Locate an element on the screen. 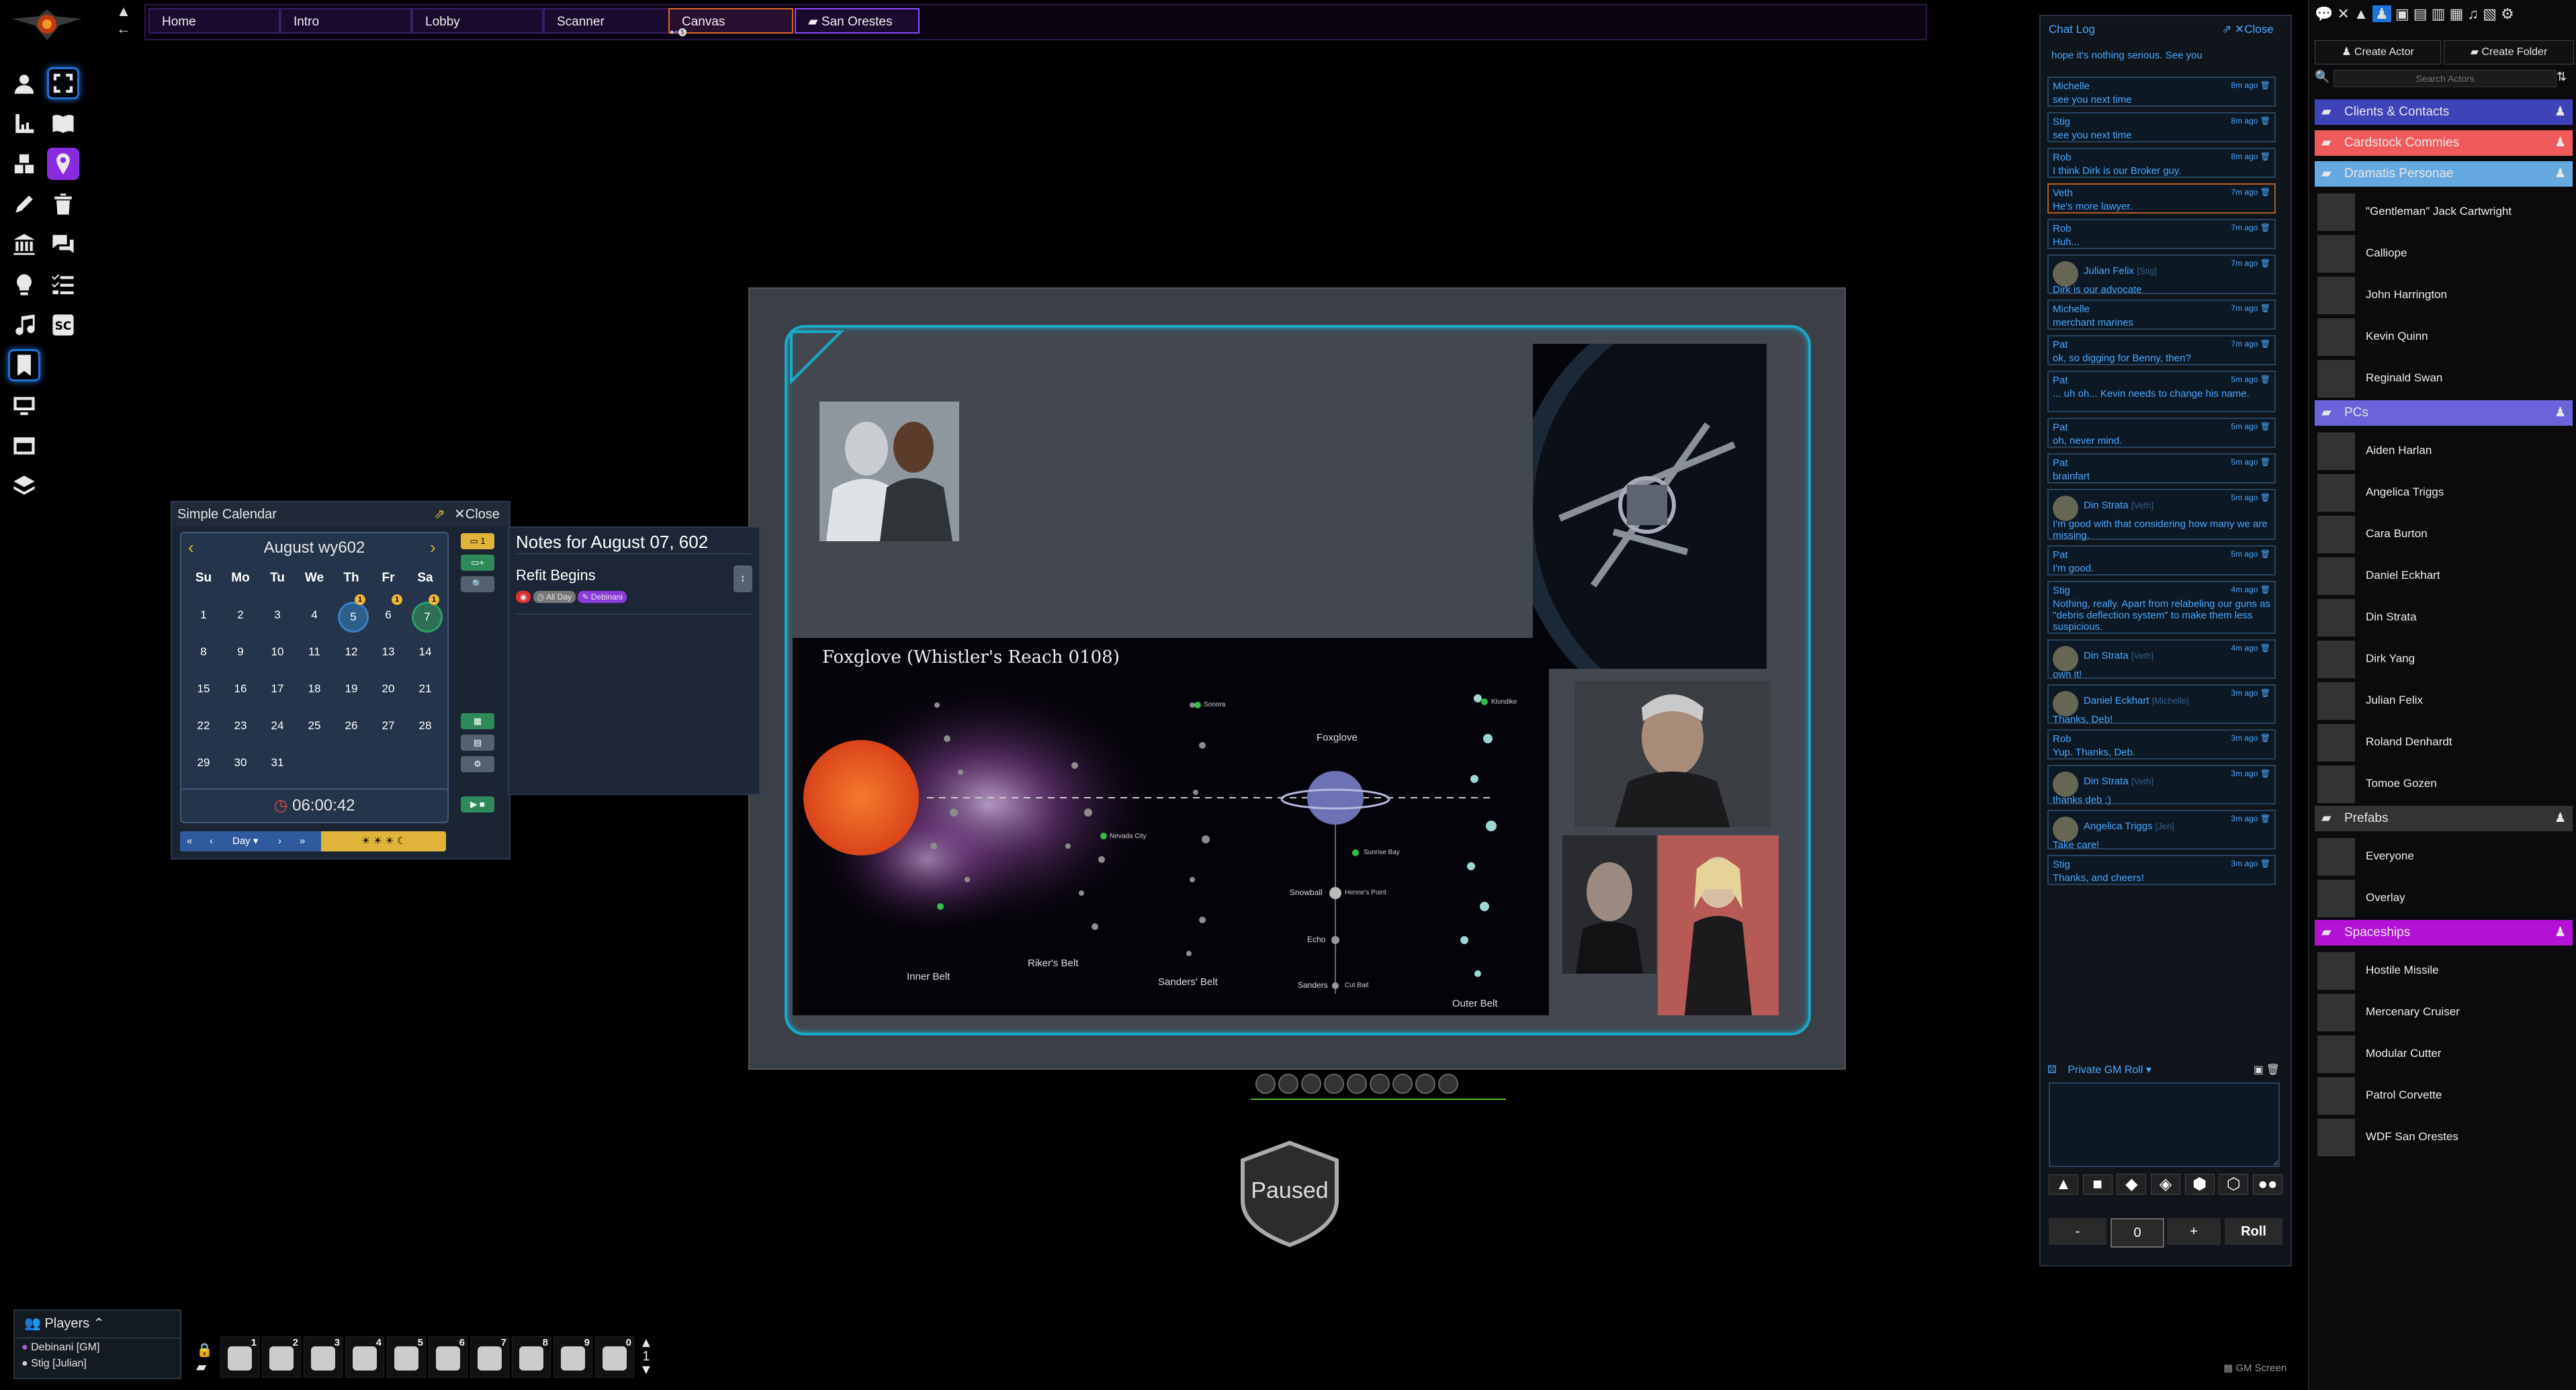 The height and width of the screenshot is (1390, 2576). scene-tab-scanner: Scanner is located at coordinates (609, 21).